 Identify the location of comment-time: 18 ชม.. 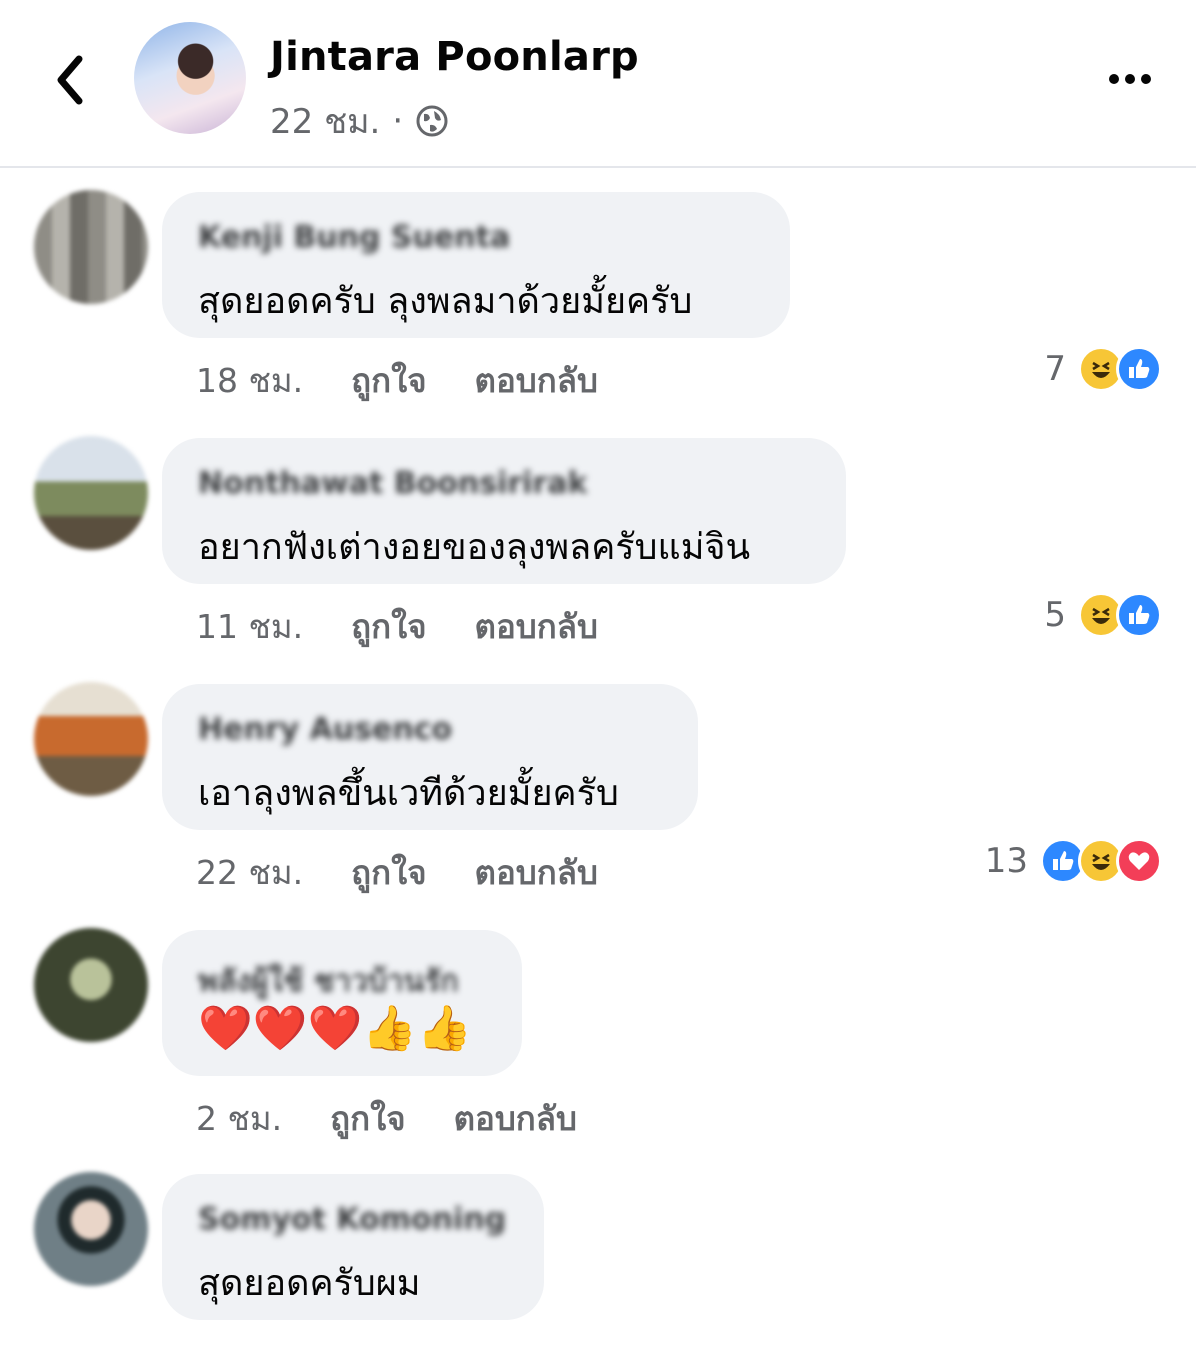
(249, 380).